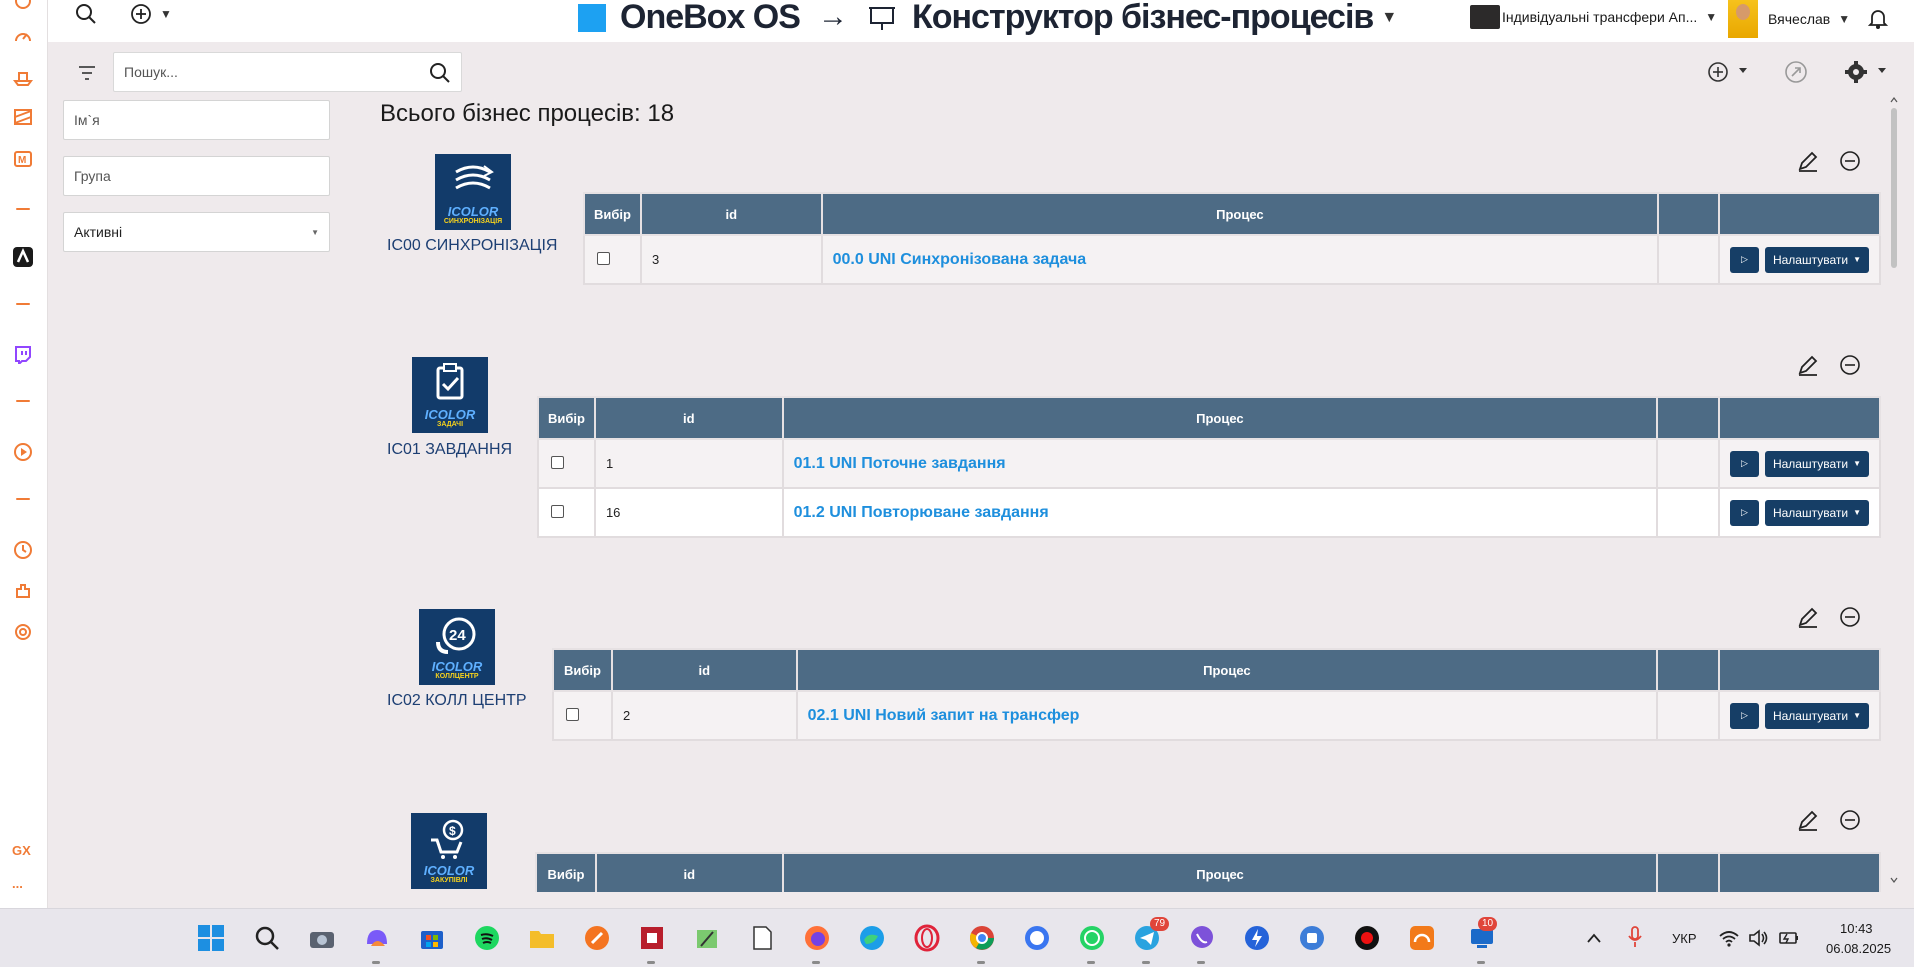 The width and height of the screenshot is (1914, 967). Describe the element at coordinates (1829, 617) in the screenshot. I see `group-actions` at that location.